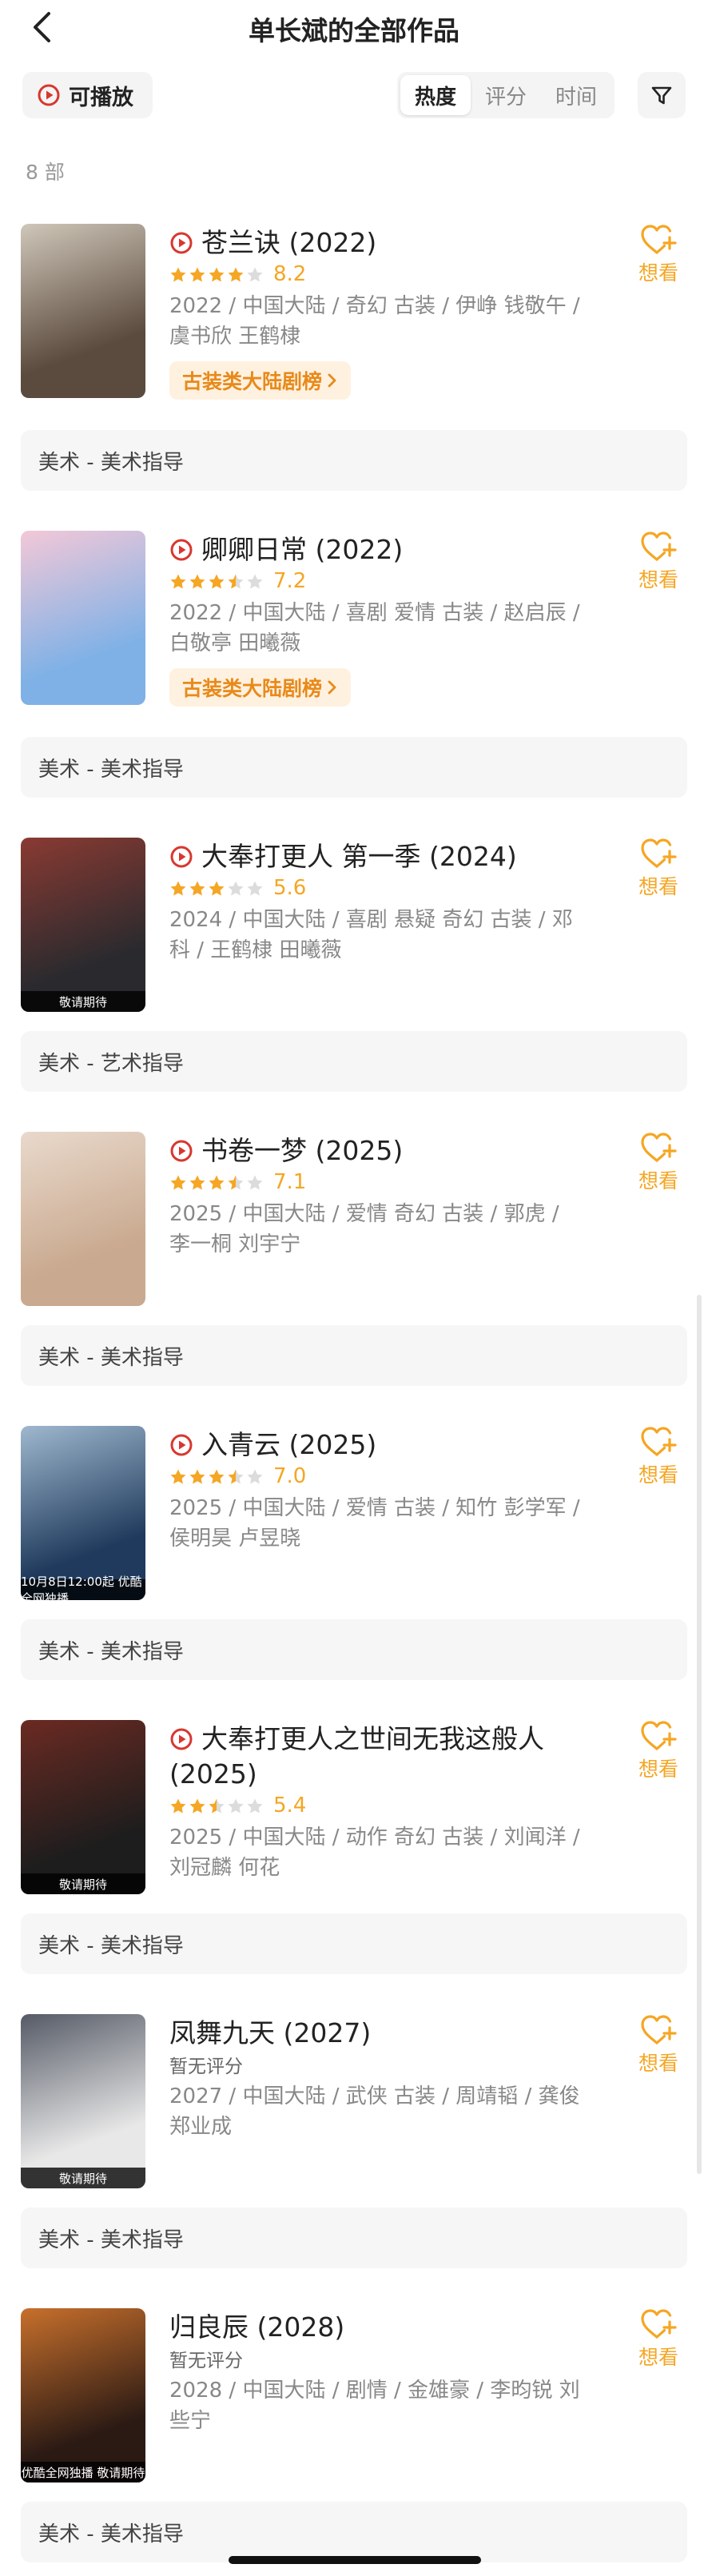 The image size is (708, 2576). Describe the element at coordinates (699, 1734) in the screenshot. I see `scrollbar` at that location.